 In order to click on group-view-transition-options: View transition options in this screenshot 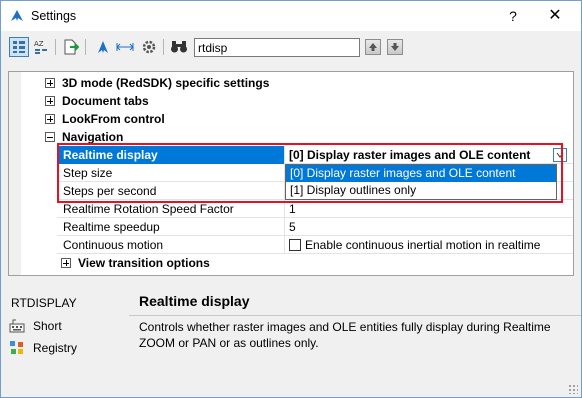, I will do `click(135, 263)`.